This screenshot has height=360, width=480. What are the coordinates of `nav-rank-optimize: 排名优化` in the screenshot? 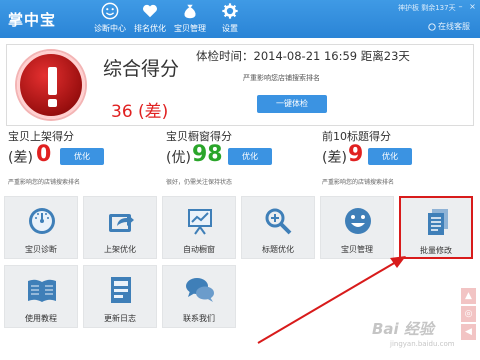 It's located at (150, 19).